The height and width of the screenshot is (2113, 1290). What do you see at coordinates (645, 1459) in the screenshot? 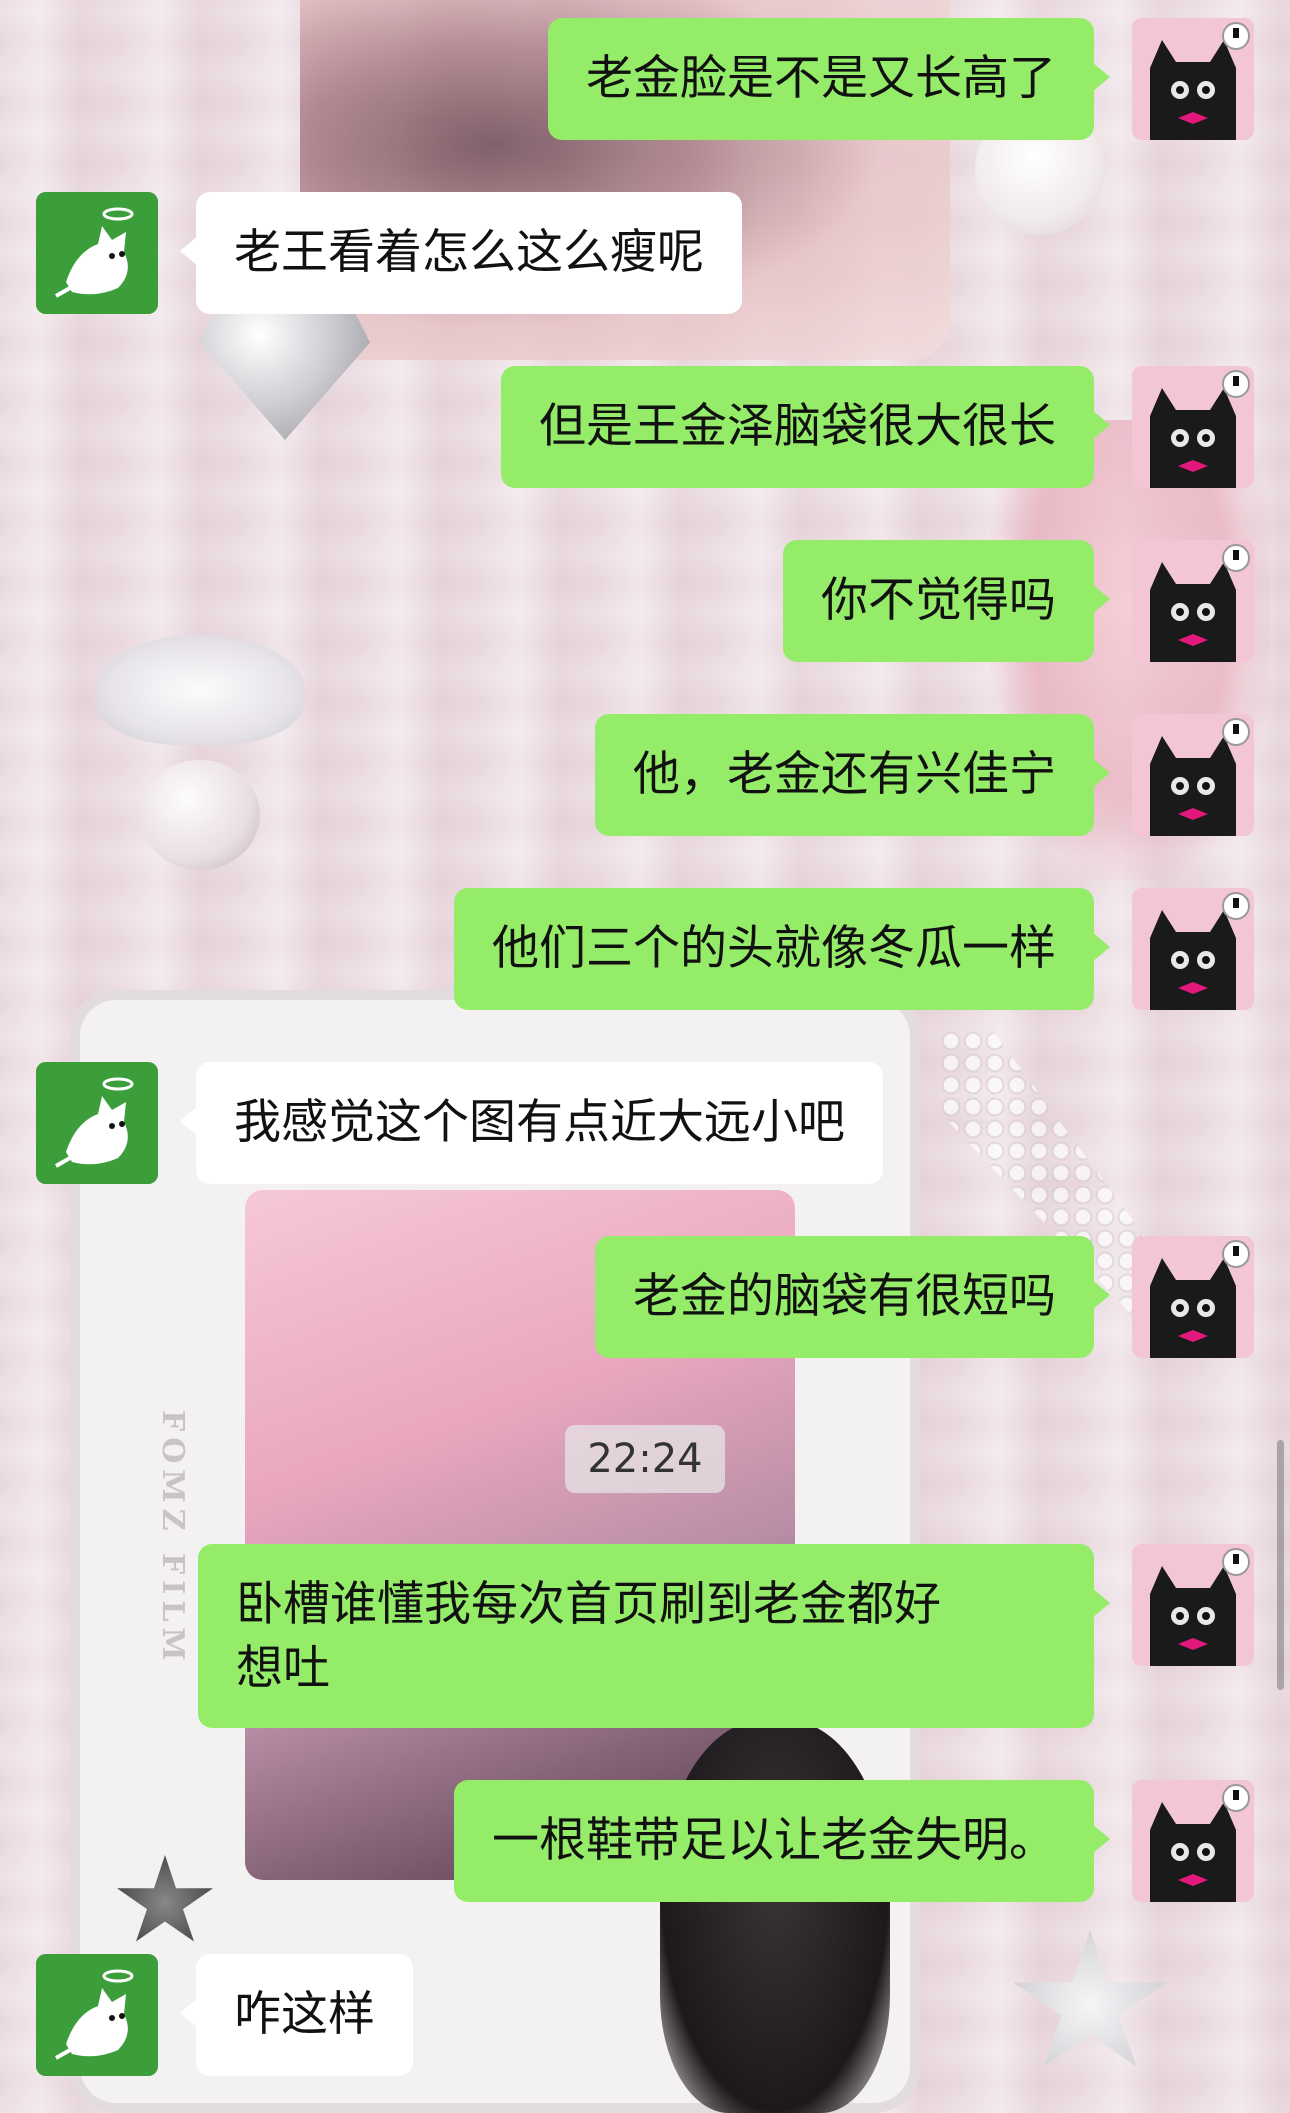
I see `message-timestamp: 22:24` at bounding box center [645, 1459].